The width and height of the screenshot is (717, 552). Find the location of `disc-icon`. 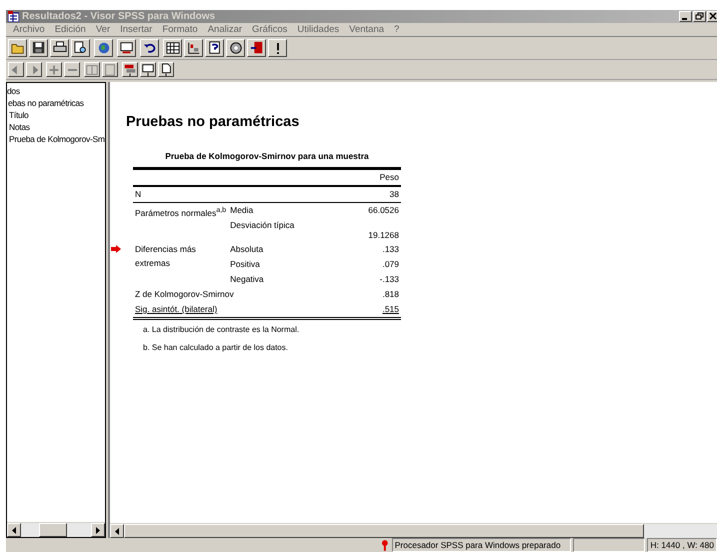

disc-icon is located at coordinates (235, 48).